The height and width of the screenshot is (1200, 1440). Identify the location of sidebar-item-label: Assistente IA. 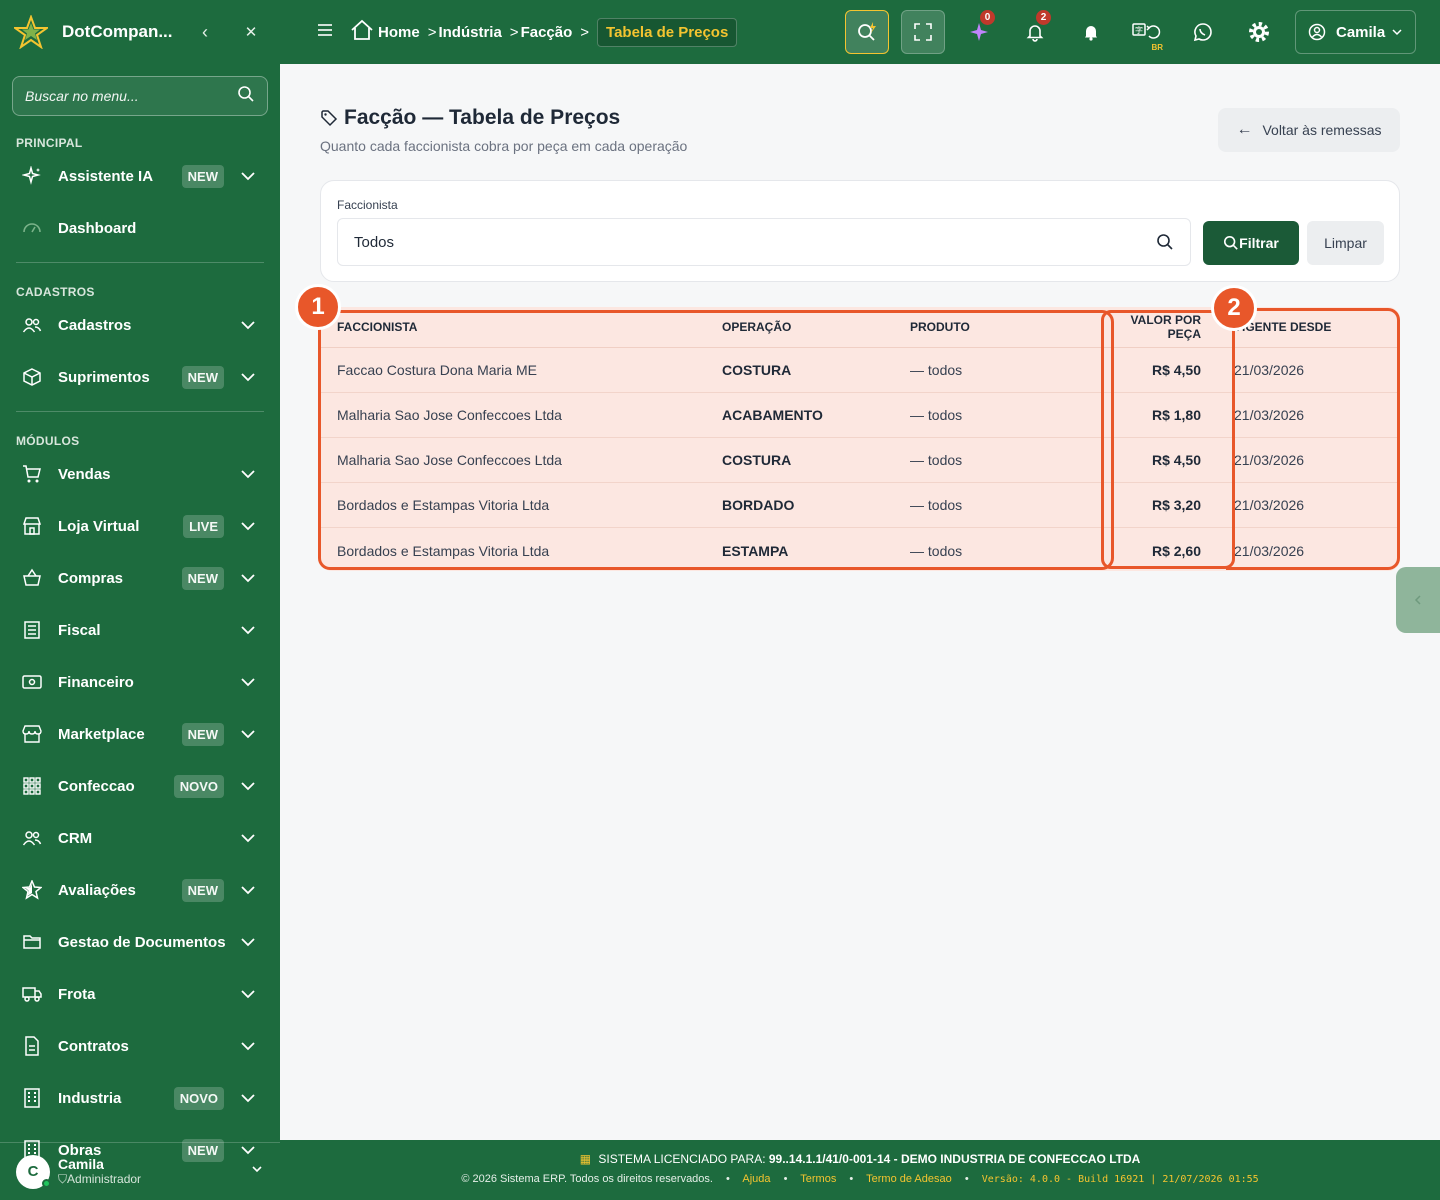
(106, 176).